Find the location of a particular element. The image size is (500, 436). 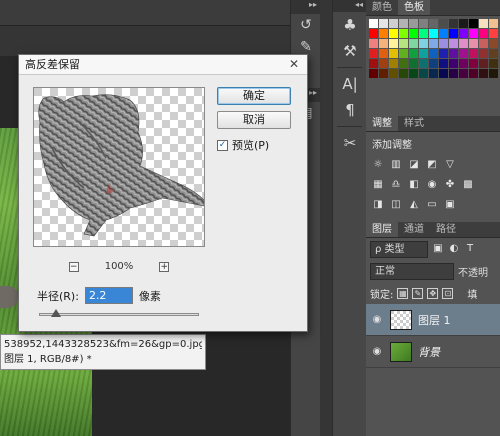

selective-color-icon: ▣ is located at coordinates (450, 205).